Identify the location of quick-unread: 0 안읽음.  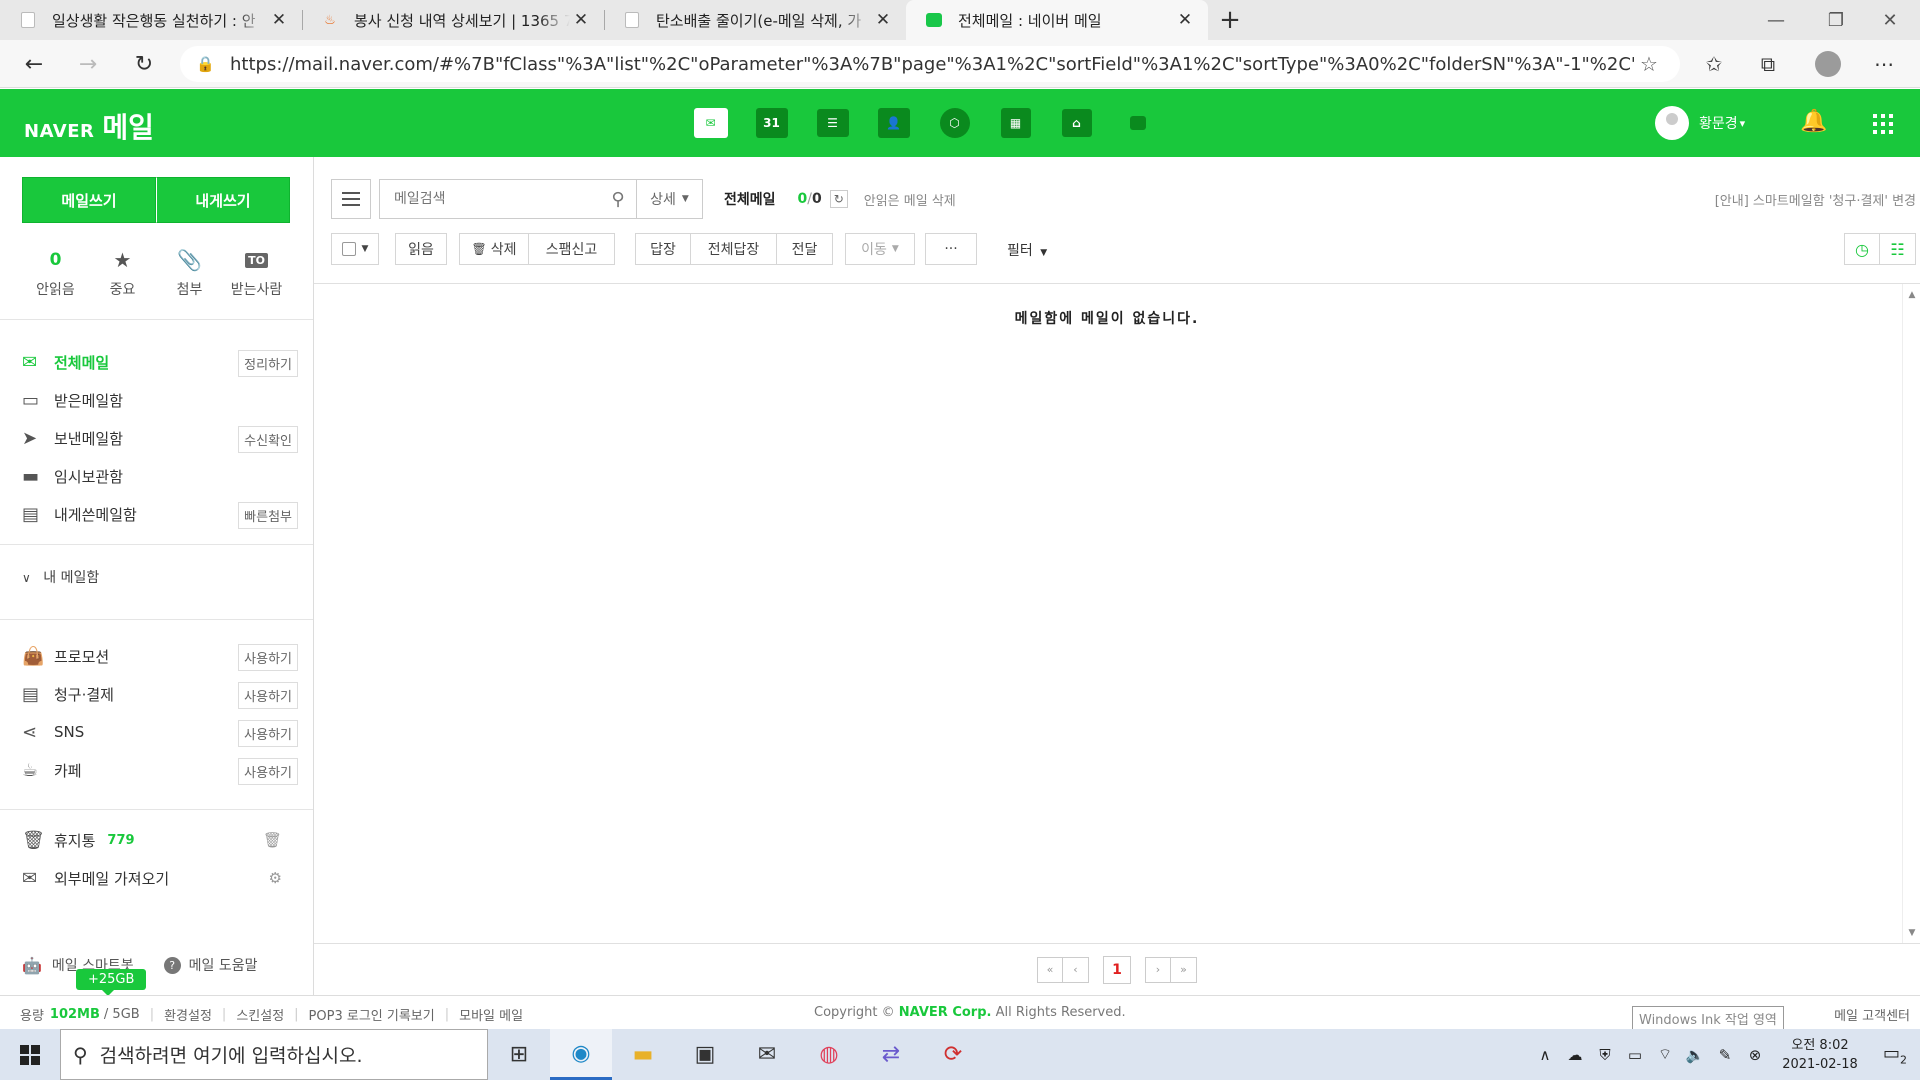
(55, 273).